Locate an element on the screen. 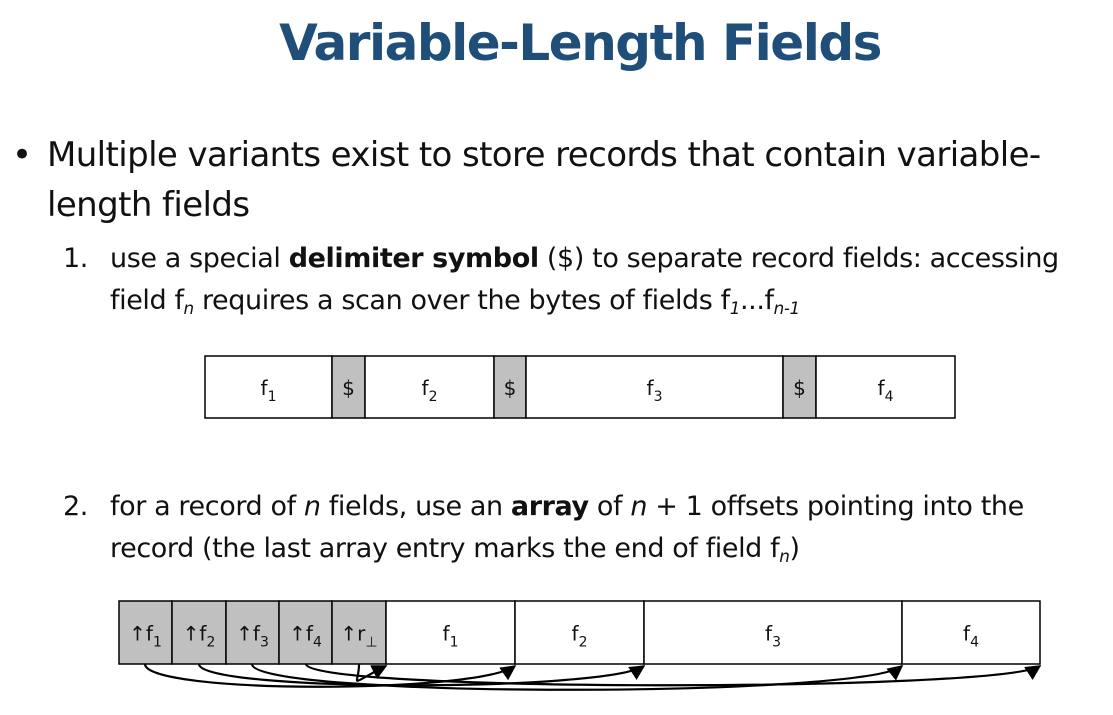  offset-array-record-diagram: ↑f1 ↑f2 ↑f3 ↑f4 ↑r⊥ f1 f2 f3 f4 is located at coordinates (579, 632).